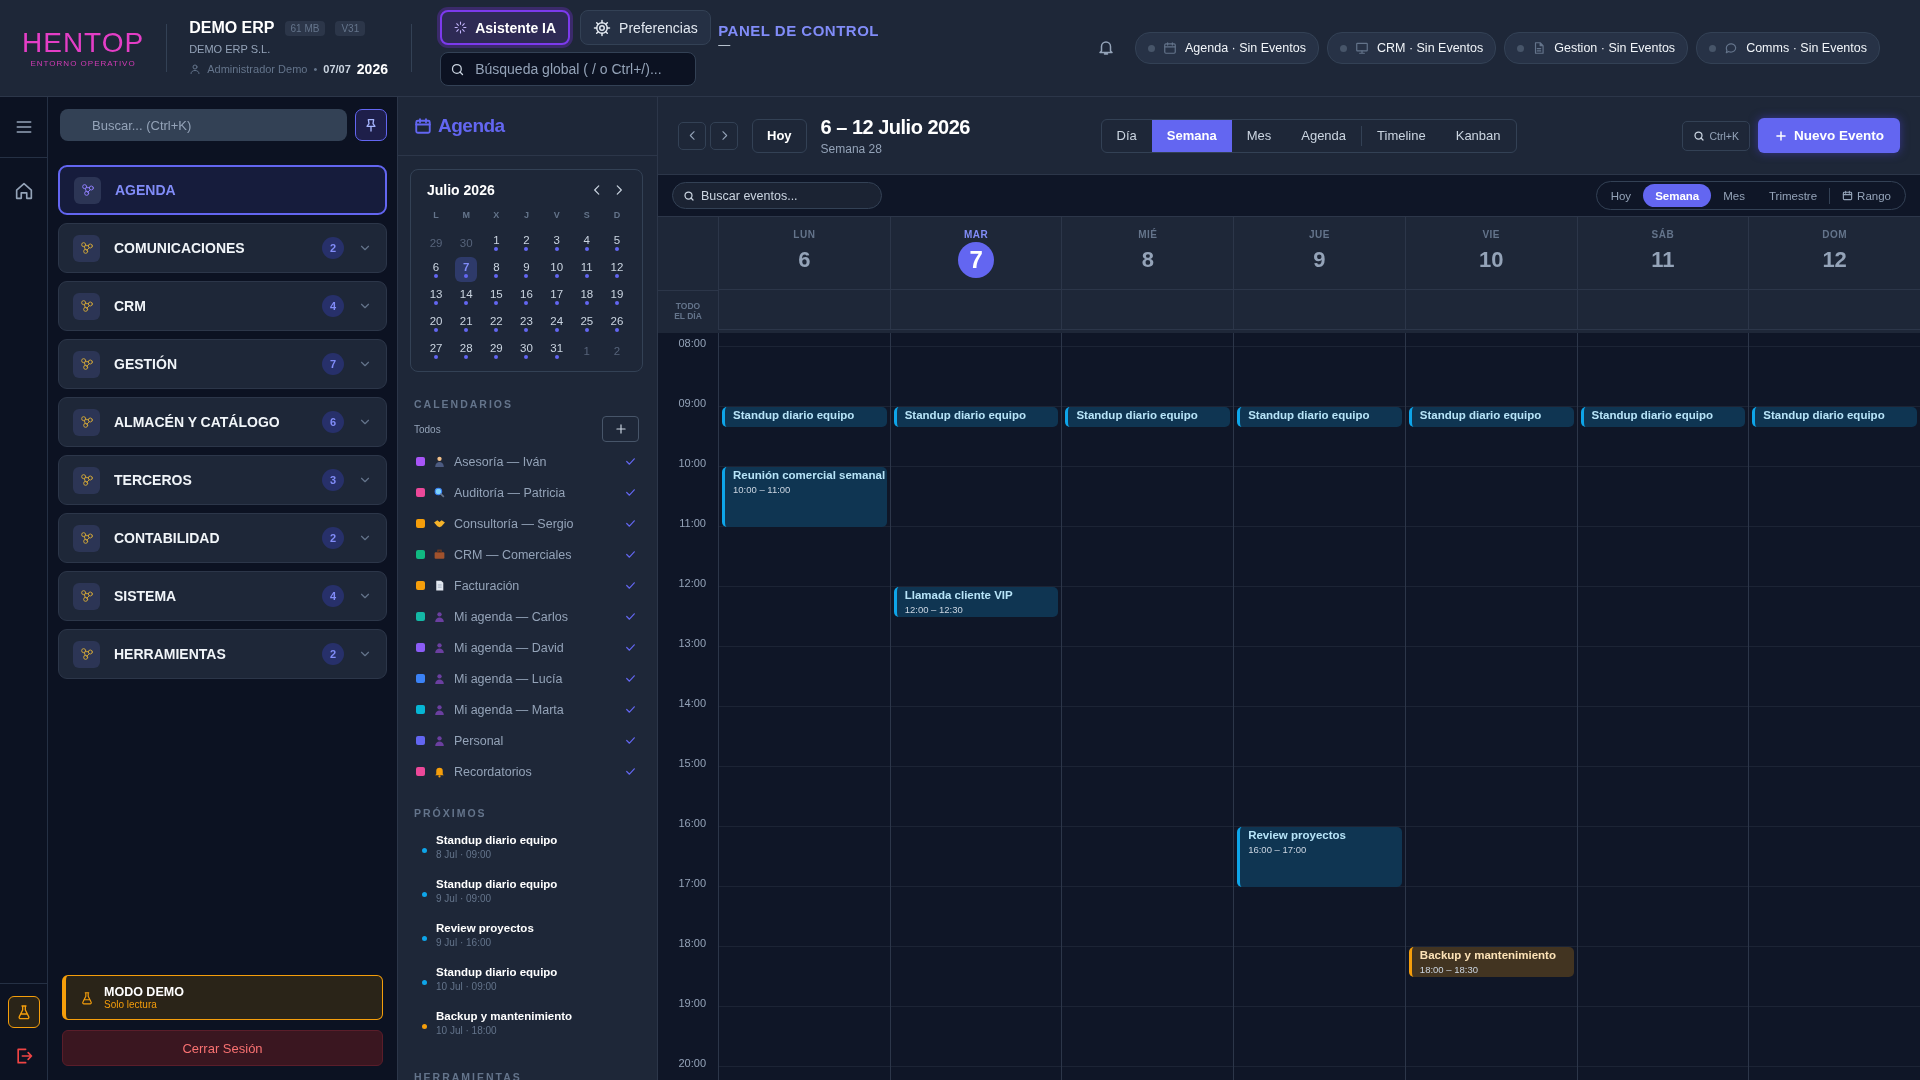 The image size is (1920, 1080). What do you see at coordinates (1411, 48) in the screenshot?
I see `status-pill: CRM · Sin Eventos` at bounding box center [1411, 48].